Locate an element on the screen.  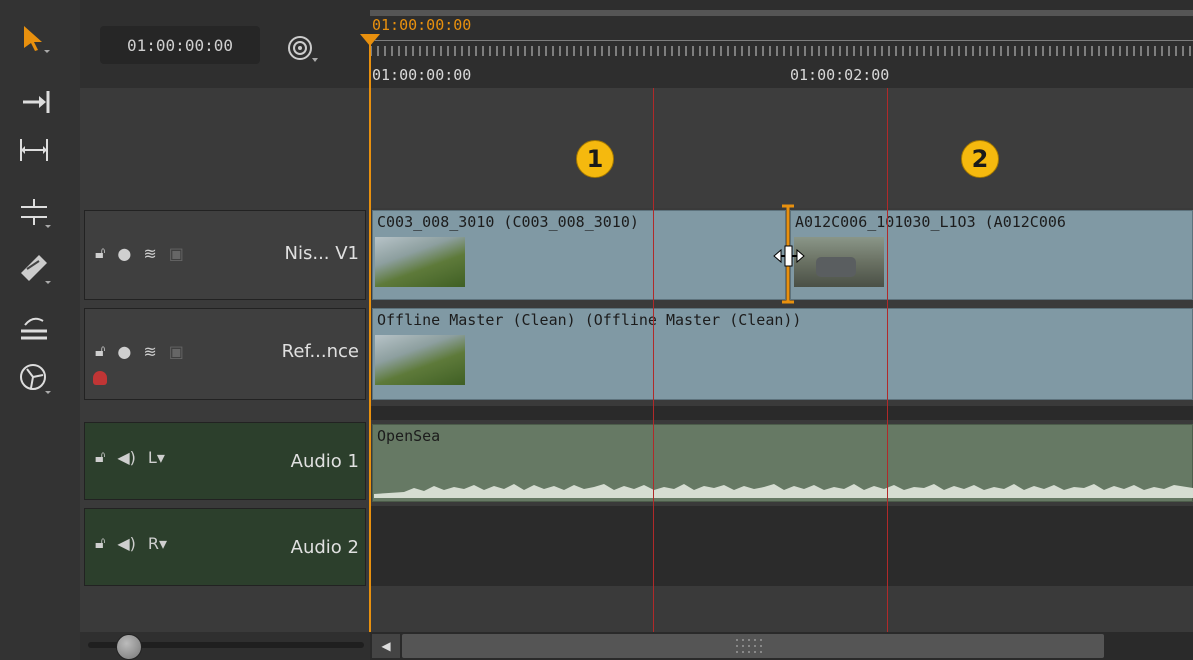
track-header-audio1: 🔓︎ ◀) L▾ Audio 1 is located at coordinates (225, 461).